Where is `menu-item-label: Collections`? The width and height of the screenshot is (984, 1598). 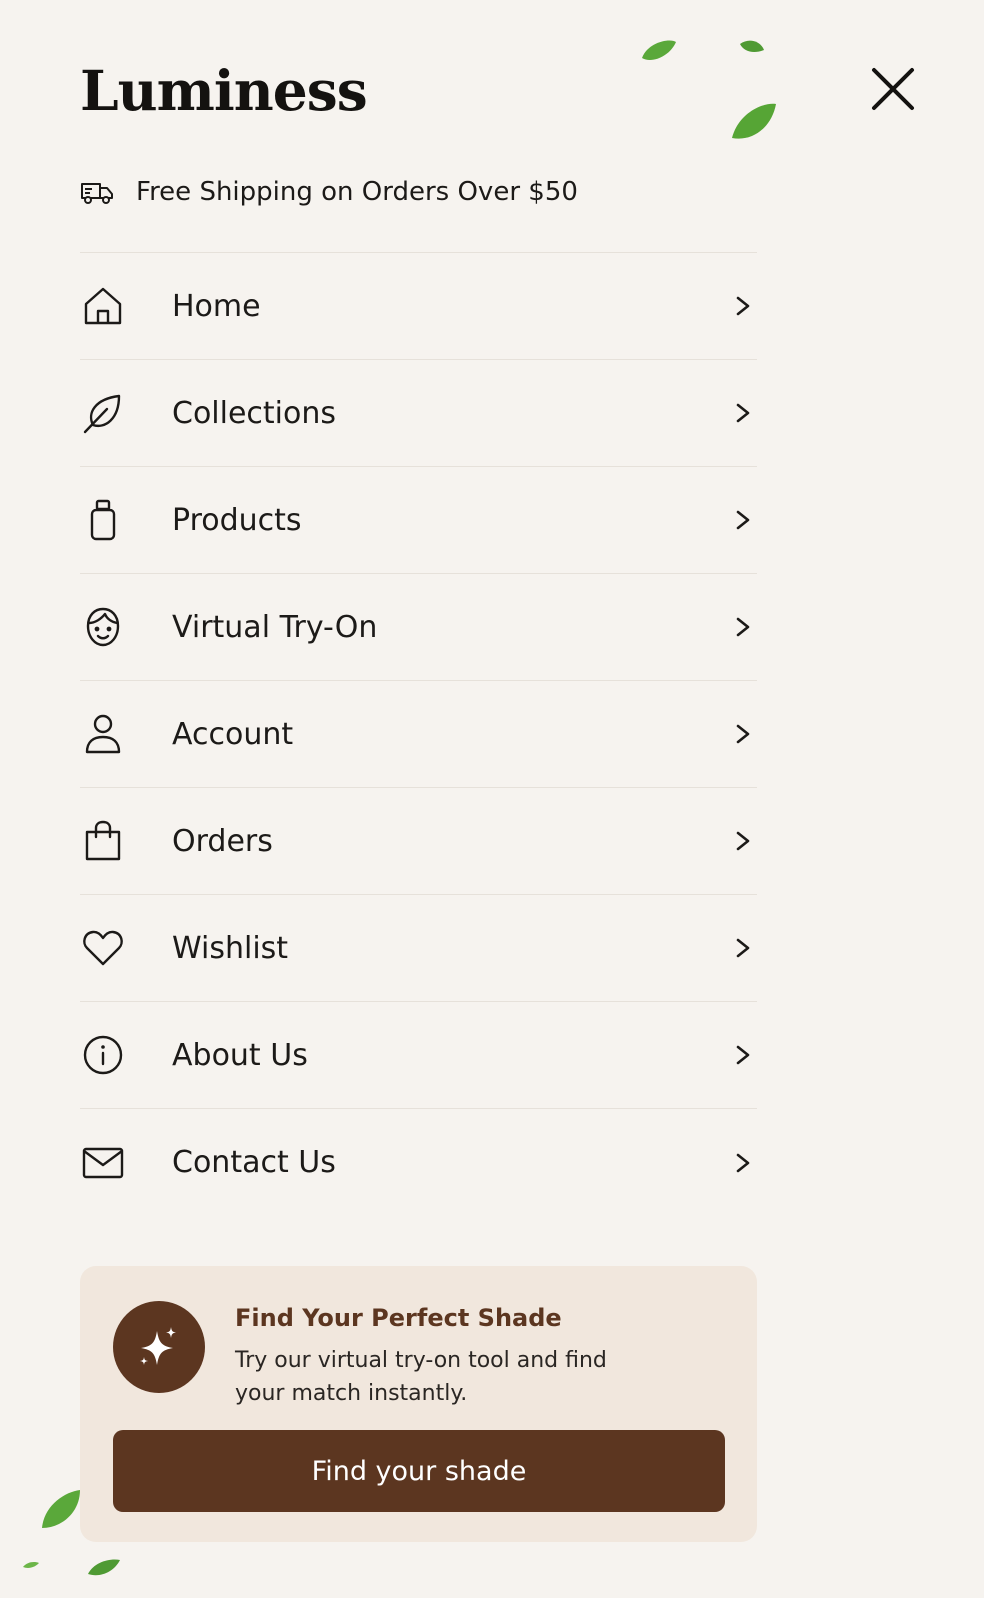 menu-item-label: Collections is located at coordinates (254, 413).